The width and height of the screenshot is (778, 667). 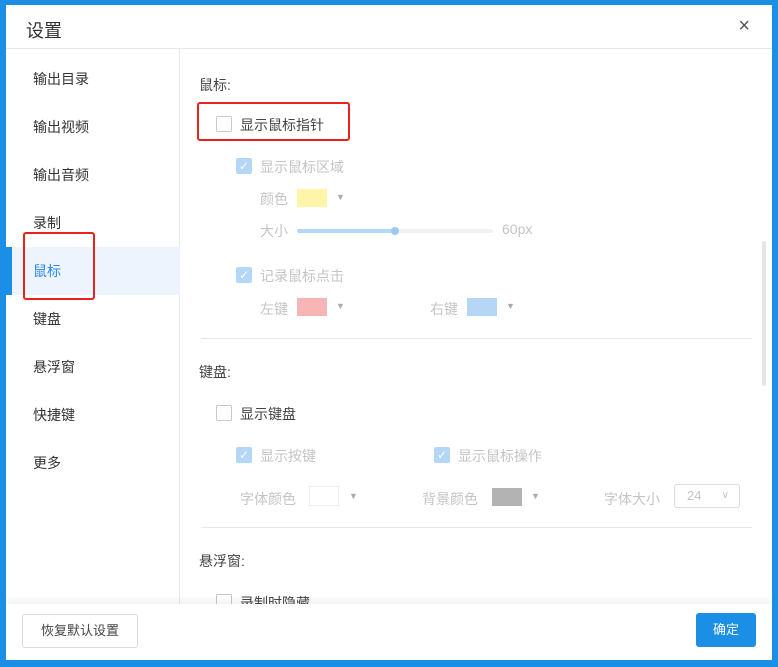 What do you see at coordinates (725, 495) in the screenshot?
I see `chevron-down-icon: ∨` at bounding box center [725, 495].